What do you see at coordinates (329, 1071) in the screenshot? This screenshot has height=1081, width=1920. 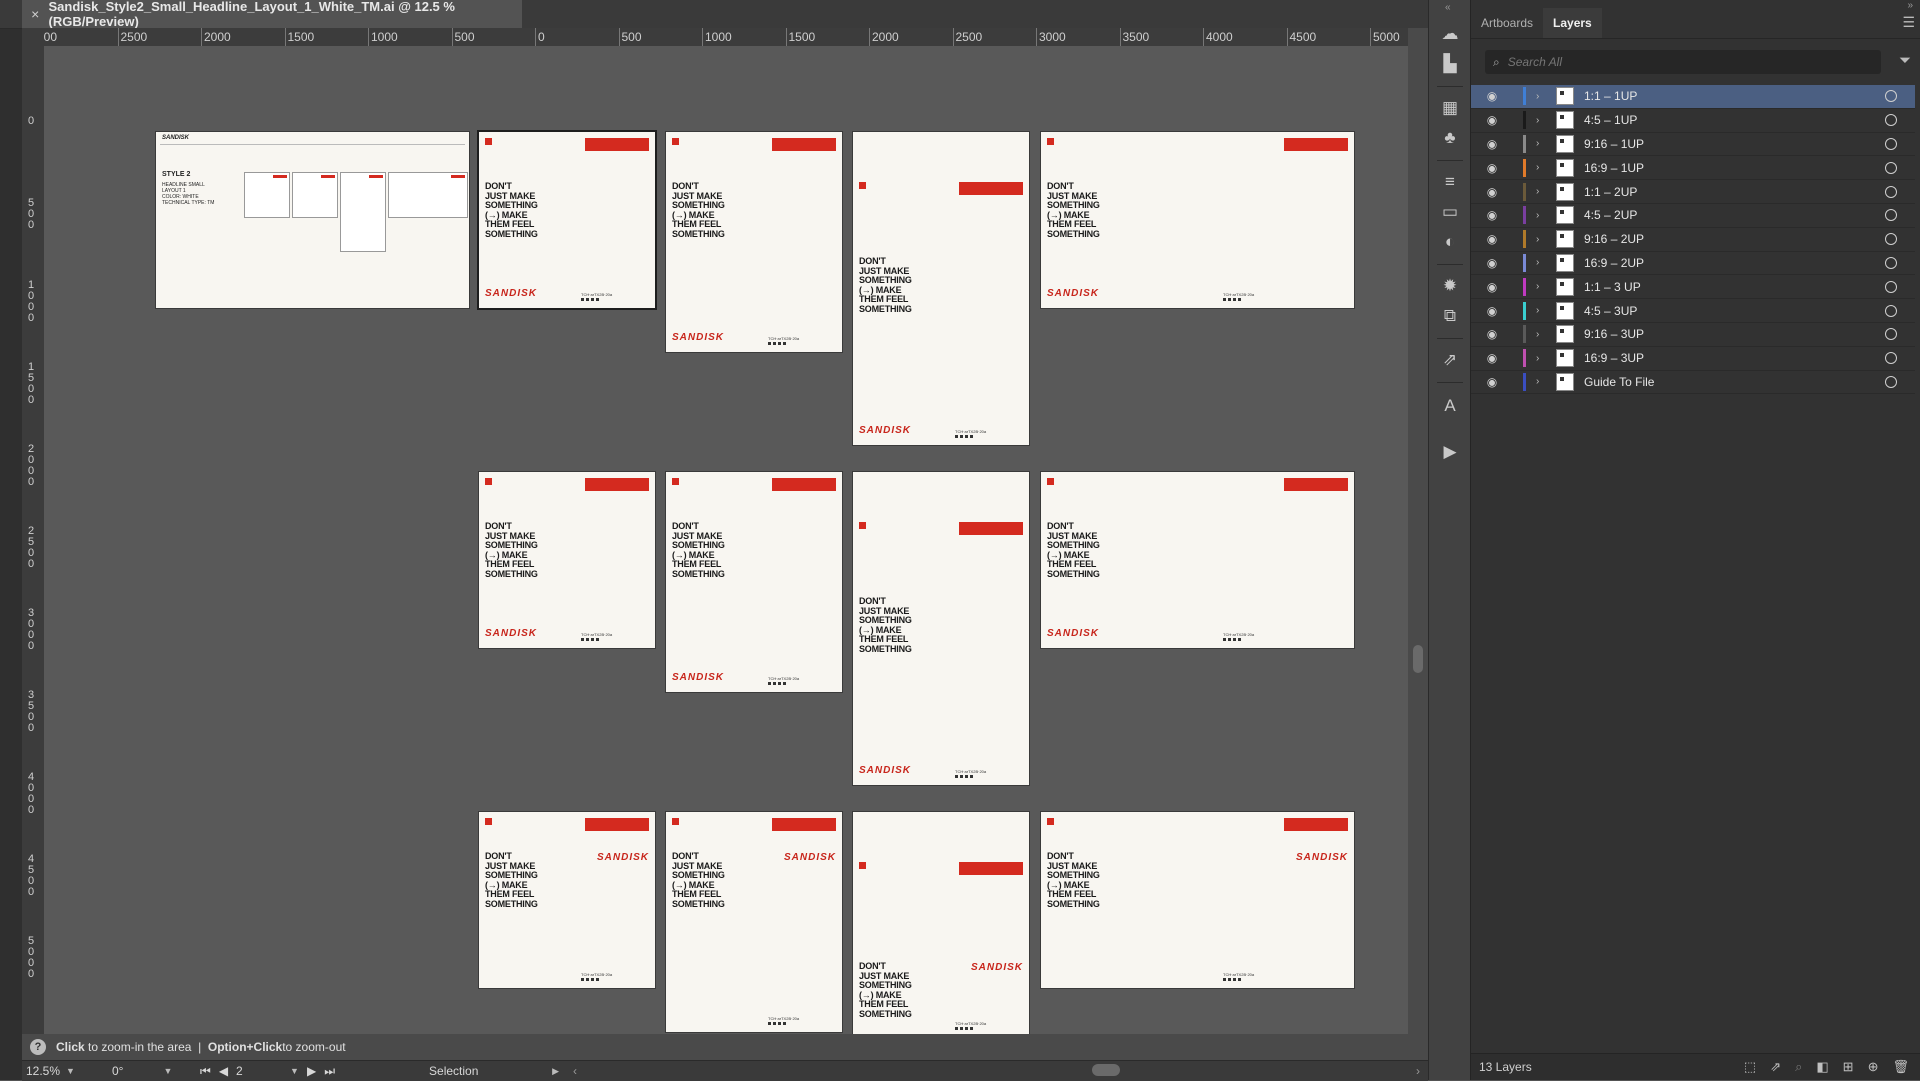 I see `last-artboard-icon: ⏭` at bounding box center [329, 1071].